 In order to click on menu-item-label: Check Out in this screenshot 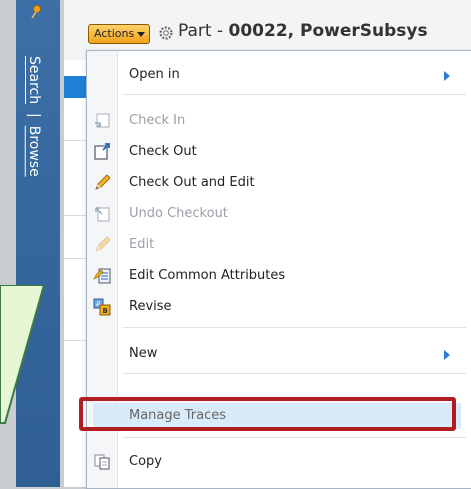, I will do `click(163, 151)`.